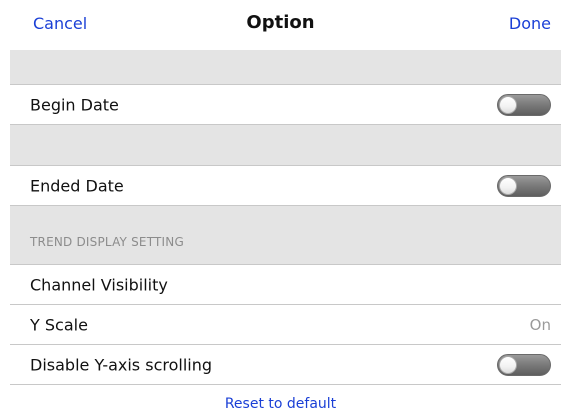 This screenshot has width=561, height=418. Describe the element at coordinates (280, 404) in the screenshot. I see `reset-to-default-link: Reset to default` at that location.